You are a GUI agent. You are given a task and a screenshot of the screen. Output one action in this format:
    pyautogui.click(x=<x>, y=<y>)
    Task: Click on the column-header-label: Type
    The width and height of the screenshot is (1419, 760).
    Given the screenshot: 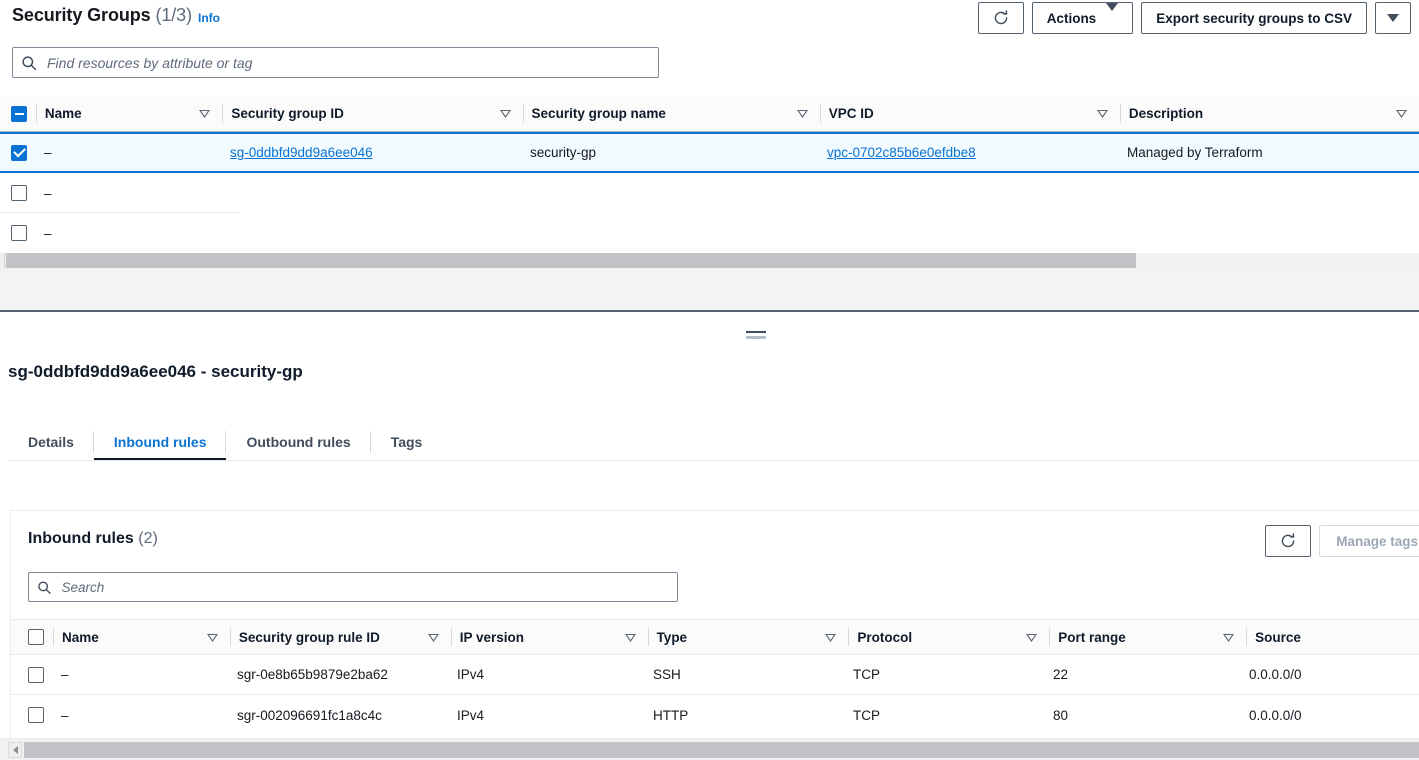 What is the action you would take?
    pyautogui.click(x=672, y=637)
    